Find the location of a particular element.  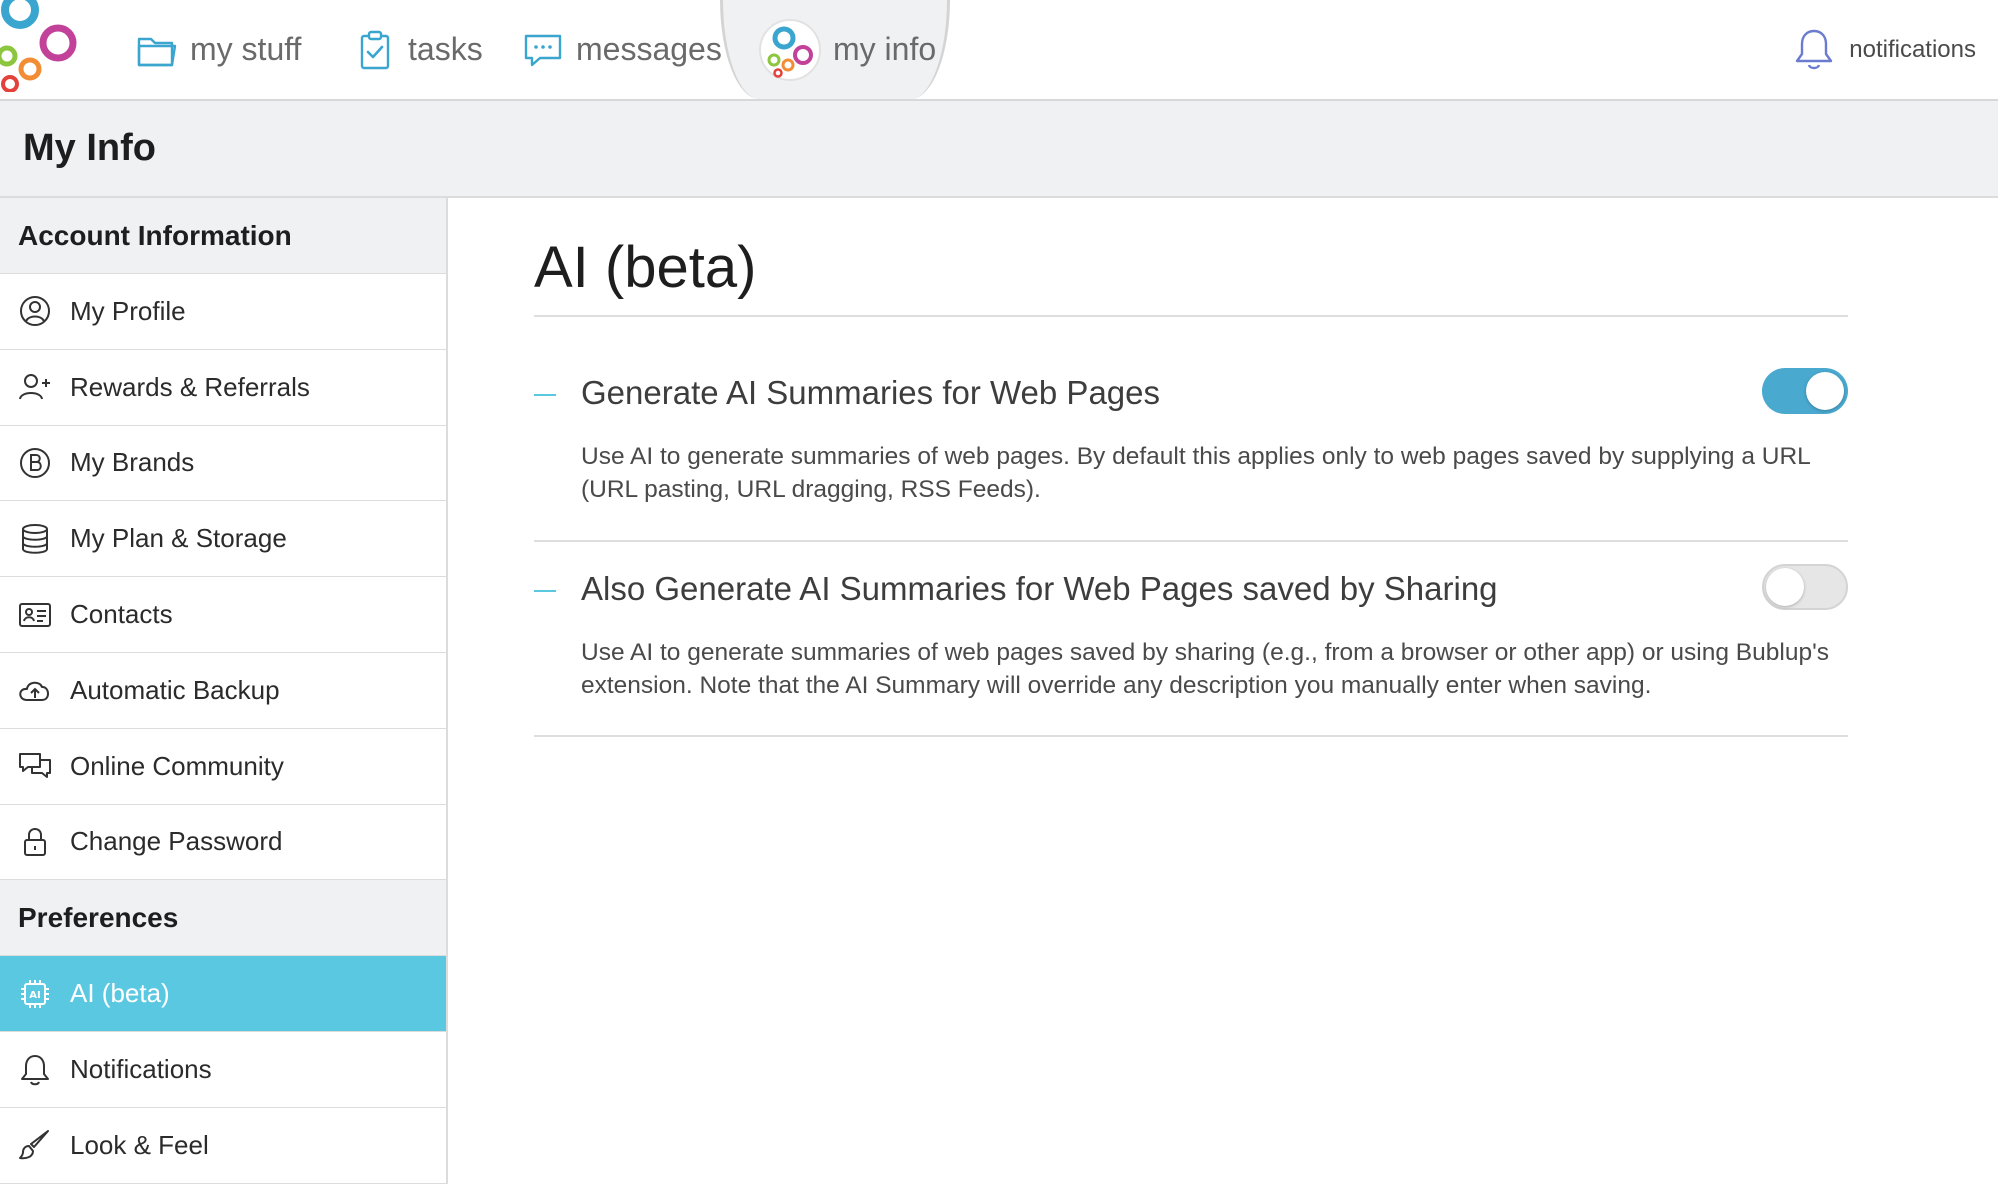

tab-messages: messages is located at coordinates (622, 49).